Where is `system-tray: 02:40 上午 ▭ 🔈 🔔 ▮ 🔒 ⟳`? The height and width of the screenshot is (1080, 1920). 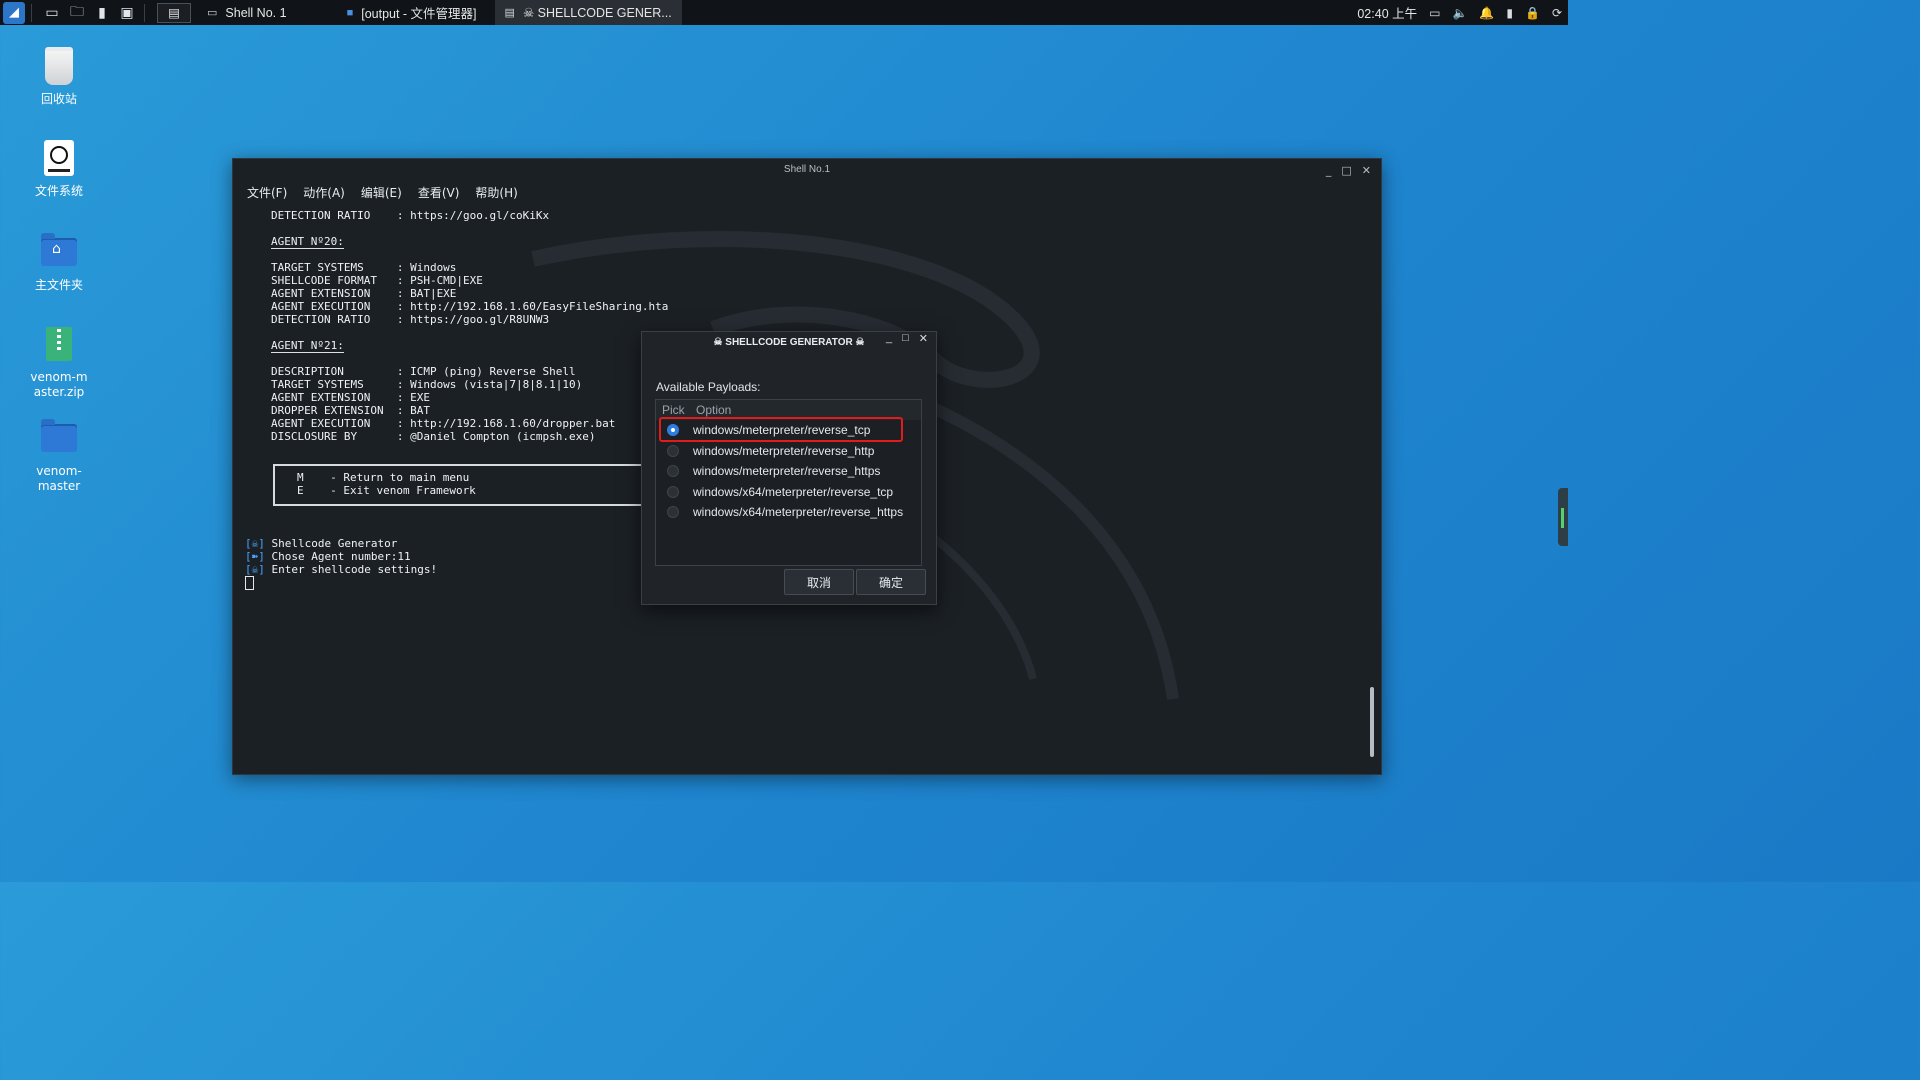 system-tray: 02:40 上午 ▭ 🔈 🔔 ▮ 🔒 ⟳ is located at coordinates (1459, 12).